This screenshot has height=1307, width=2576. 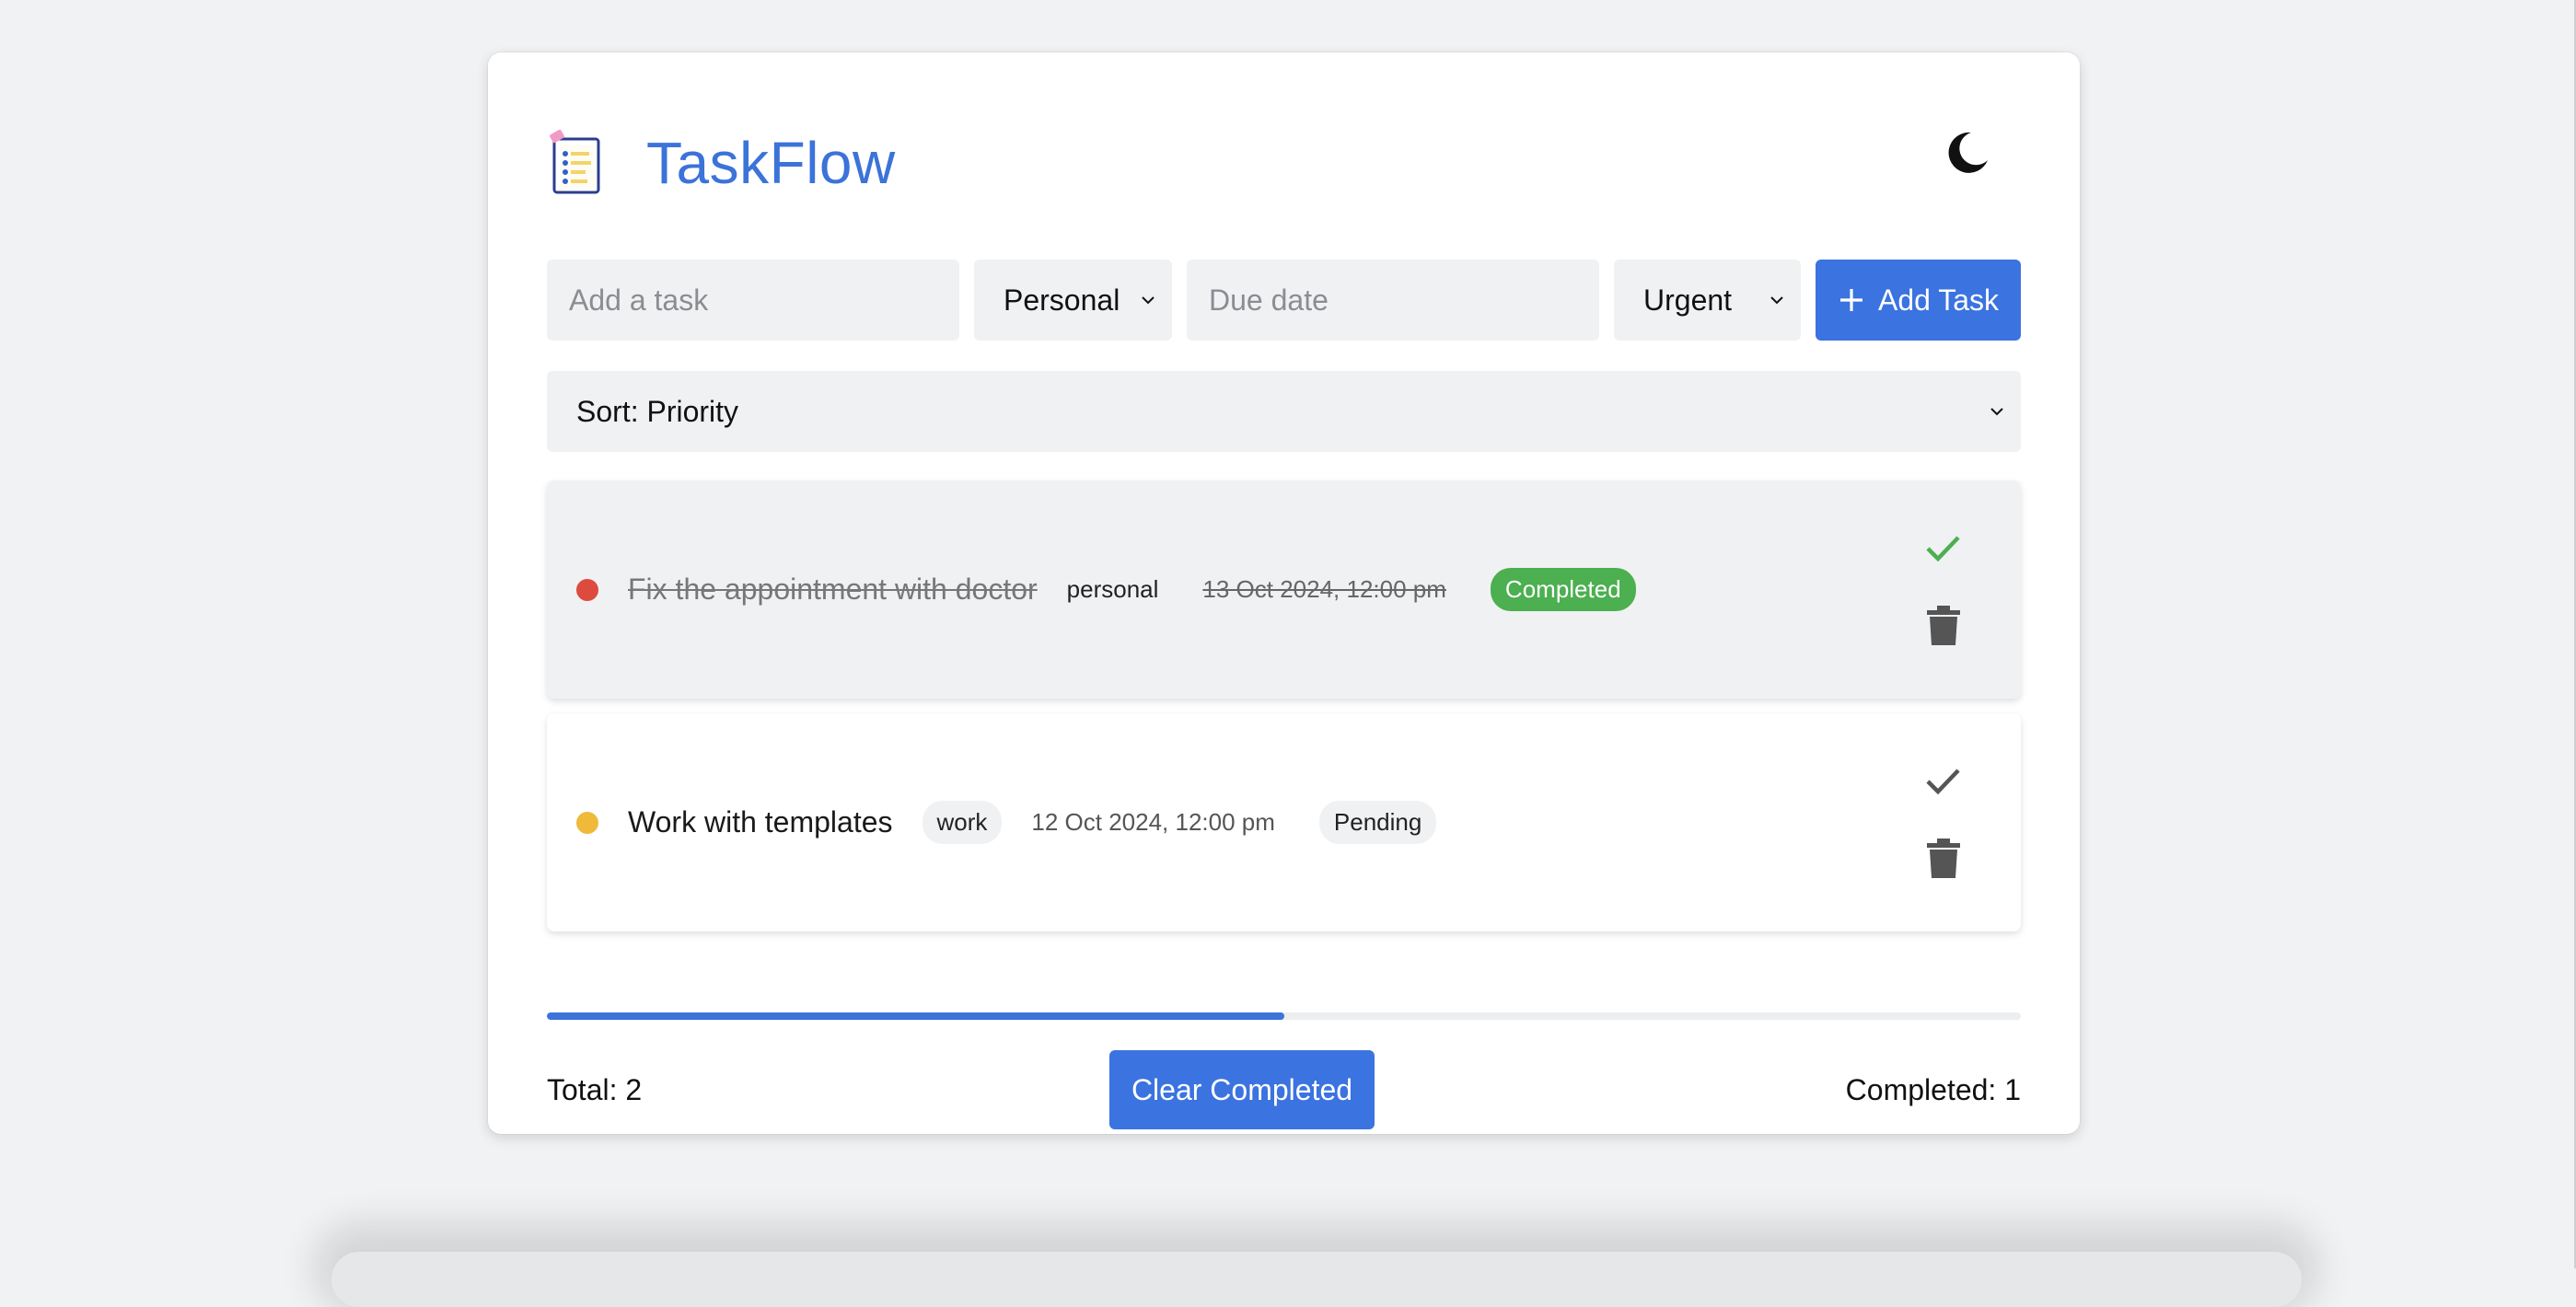 What do you see at coordinates (639, 300) in the screenshot?
I see `task-input-placeholder: Add a task` at bounding box center [639, 300].